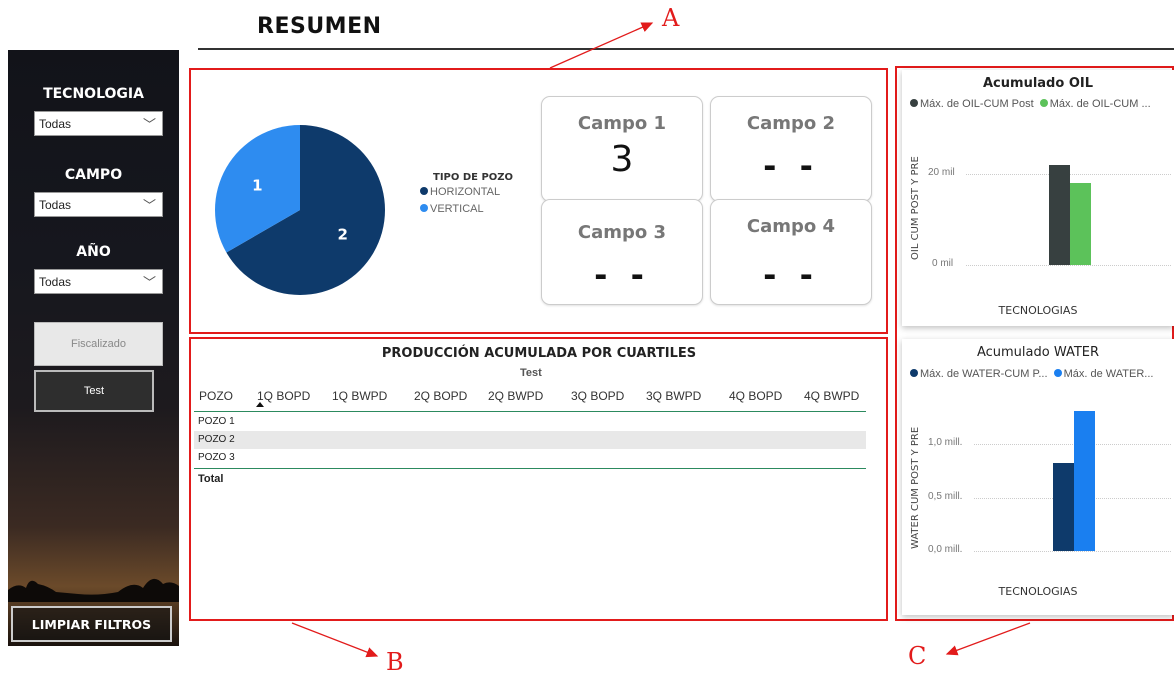  I want to click on table-header-rule, so click(530, 411).